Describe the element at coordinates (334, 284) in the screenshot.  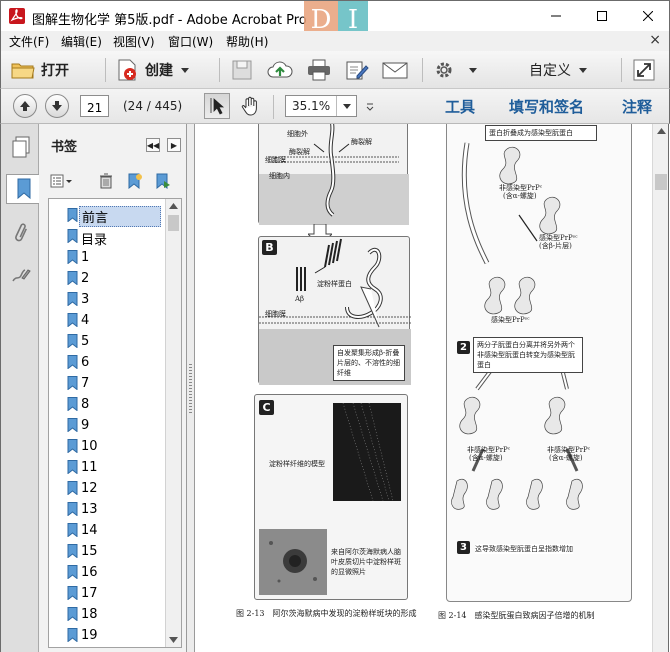
I see `fig-b-label-amyloid: 淀粉样蛋白` at that location.